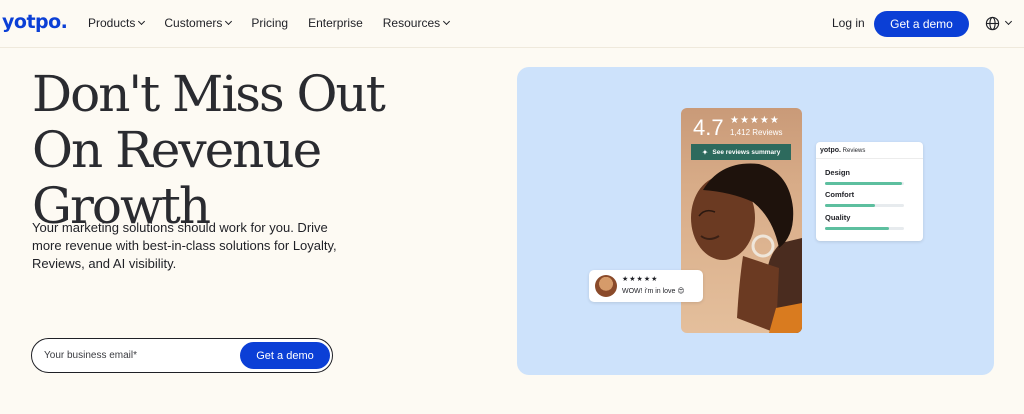 This screenshot has width=1024, height=414. I want to click on nav-resources: Resources, so click(416, 23).